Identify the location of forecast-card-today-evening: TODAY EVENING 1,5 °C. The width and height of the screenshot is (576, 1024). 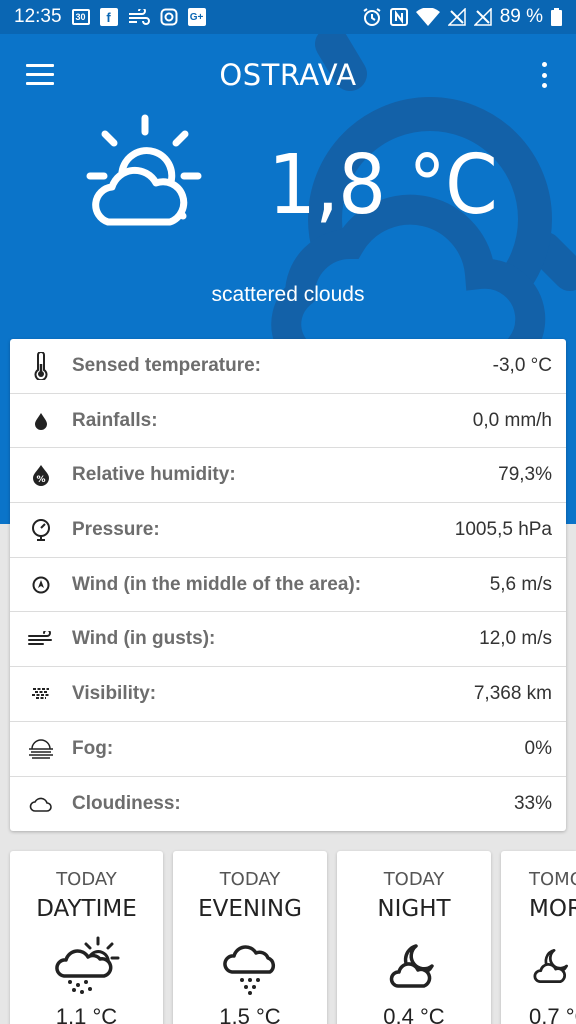
(250, 937).